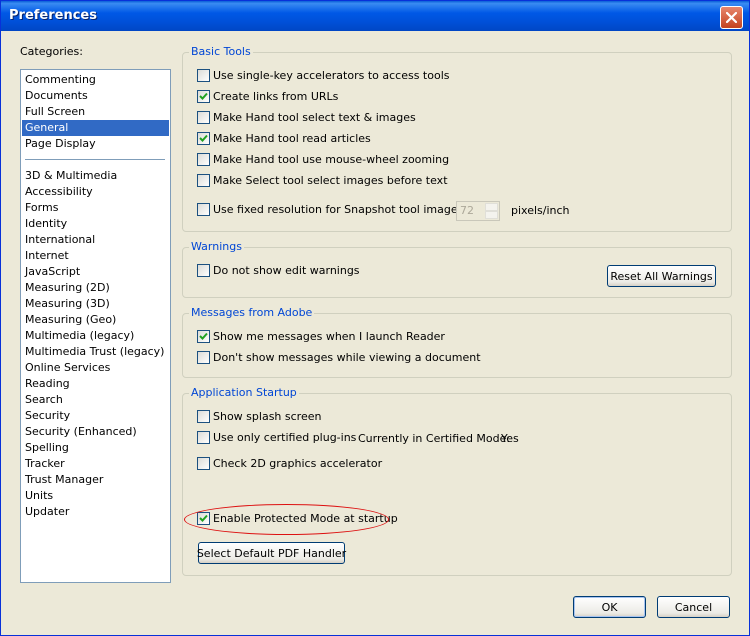 Image resolution: width=750 pixels, height=636 pixels. I want to click on category-item: Spelling, so click(95, 448).